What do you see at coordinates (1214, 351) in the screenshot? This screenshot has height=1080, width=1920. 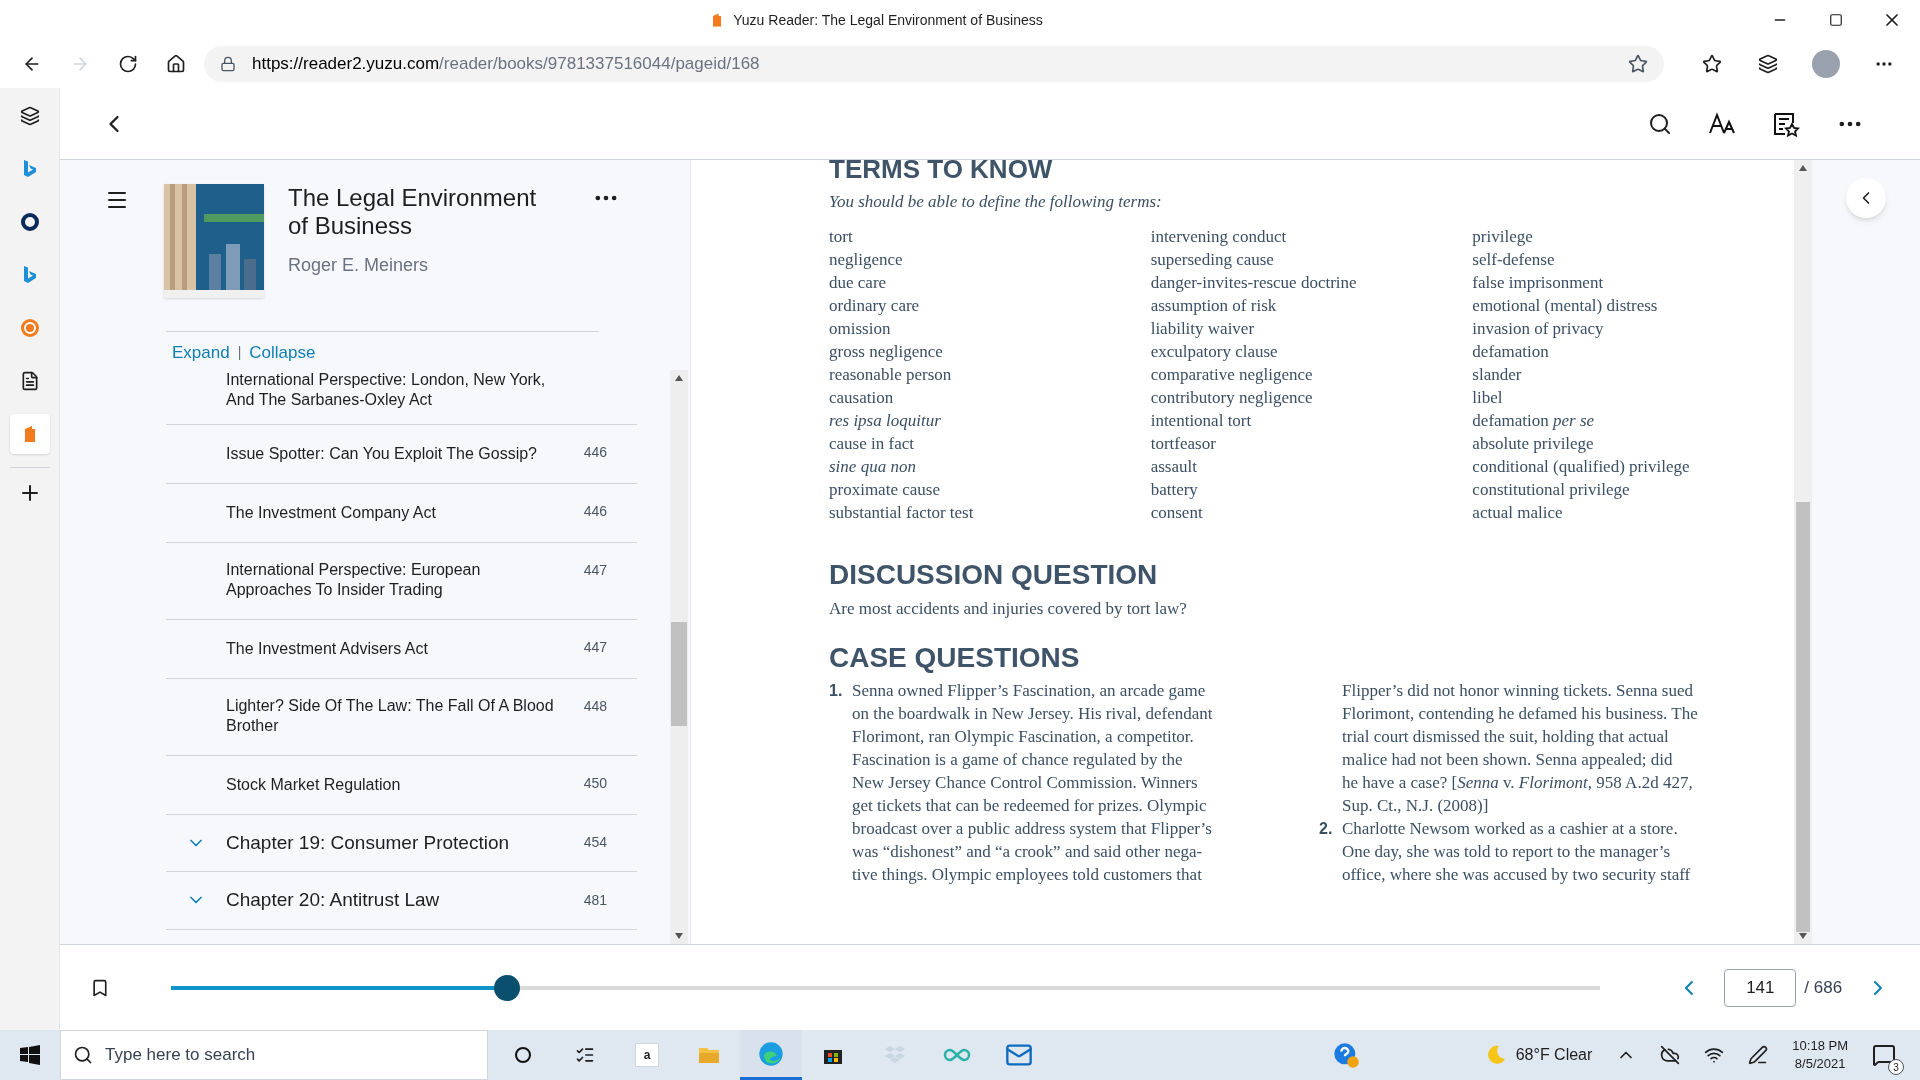 I see `term-text: exculpatory clause` at bounding box center [1214, 351].